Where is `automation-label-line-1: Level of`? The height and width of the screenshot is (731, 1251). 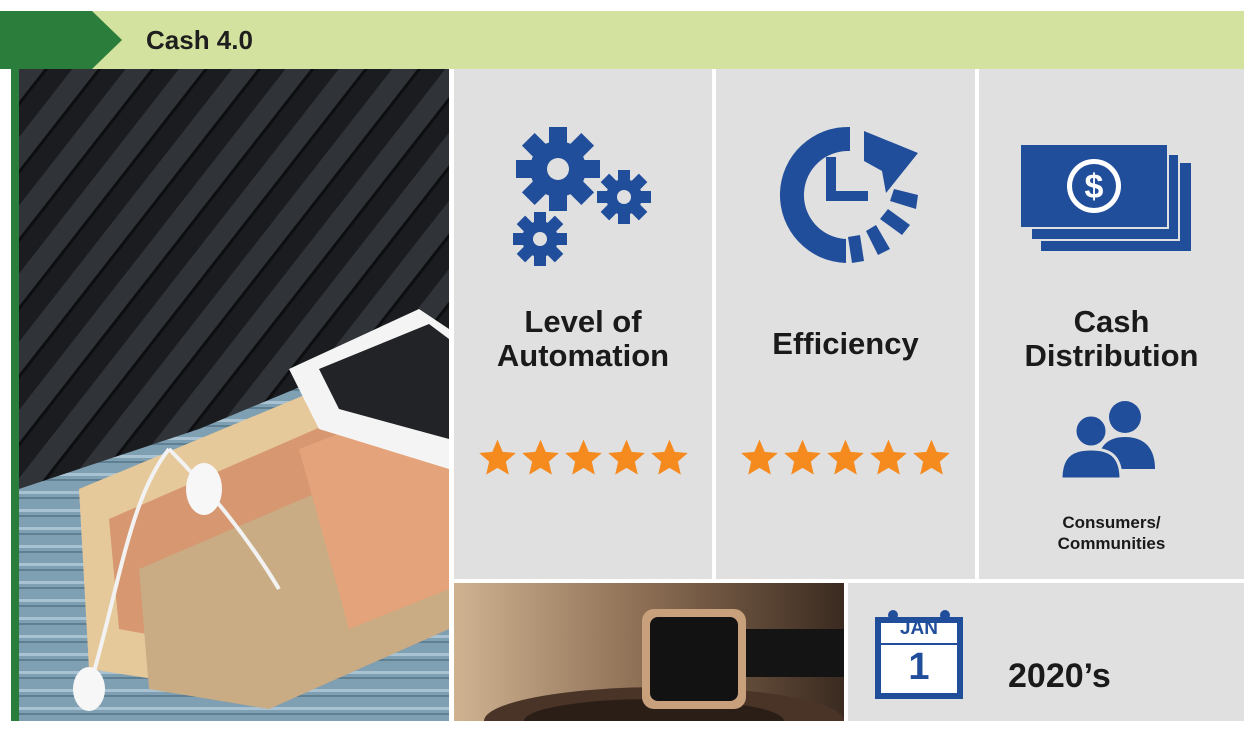
automation-label-line-1: Level of is located at coordinates (583, 321).